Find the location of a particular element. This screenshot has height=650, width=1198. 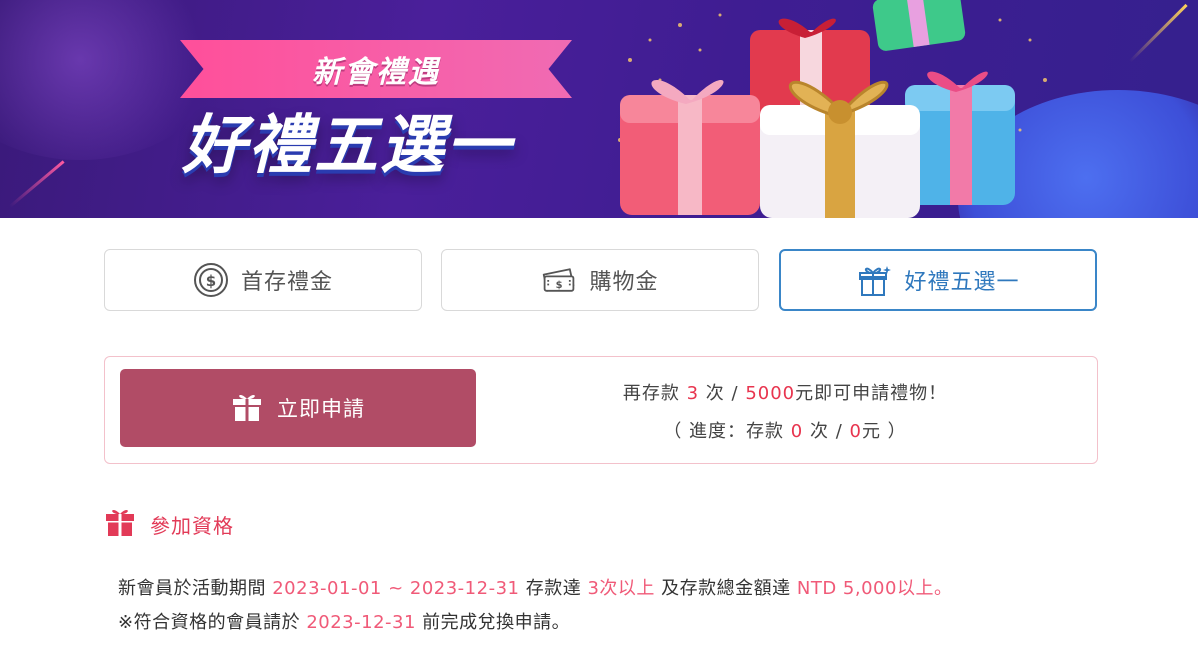

tab-label: 好禮五選一 is located at coordinates (962, 282).